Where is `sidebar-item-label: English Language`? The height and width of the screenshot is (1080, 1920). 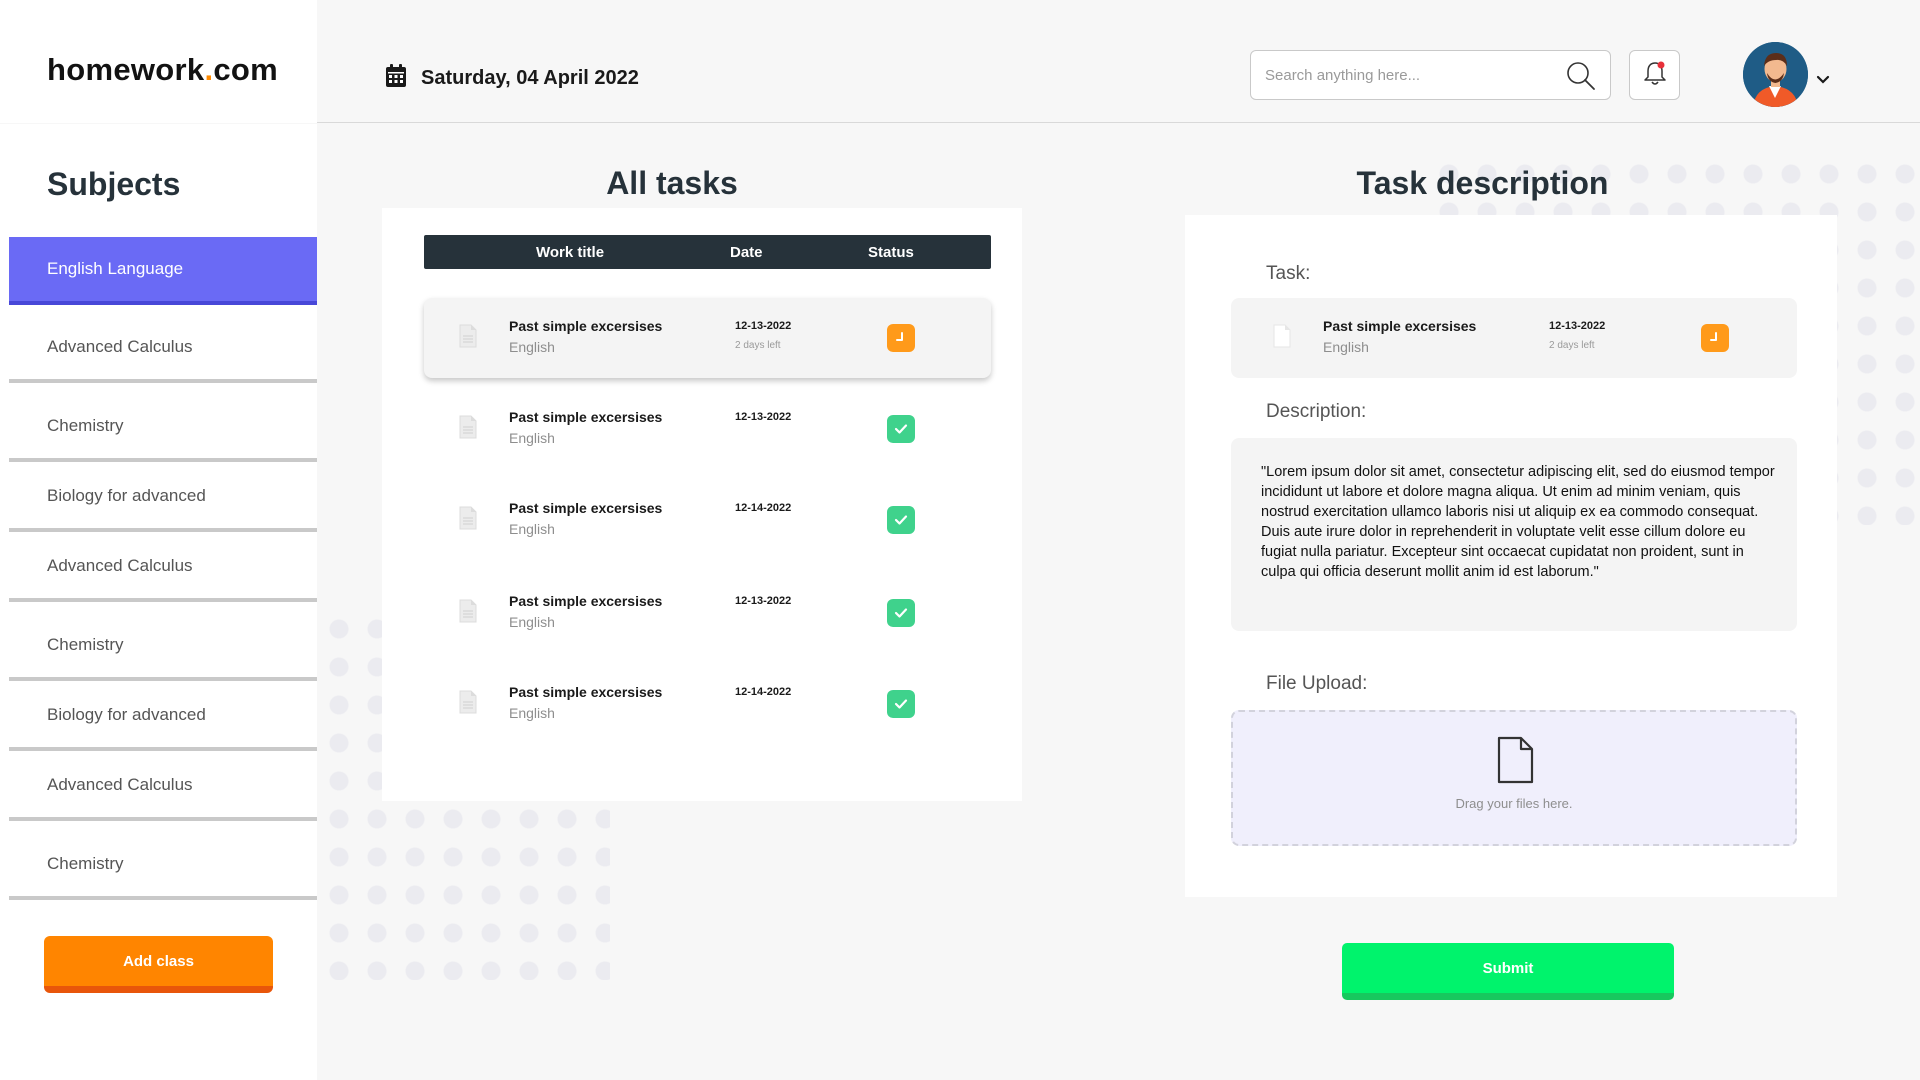 sidebar-item-label: English Language is located at coordinates (115, 268).